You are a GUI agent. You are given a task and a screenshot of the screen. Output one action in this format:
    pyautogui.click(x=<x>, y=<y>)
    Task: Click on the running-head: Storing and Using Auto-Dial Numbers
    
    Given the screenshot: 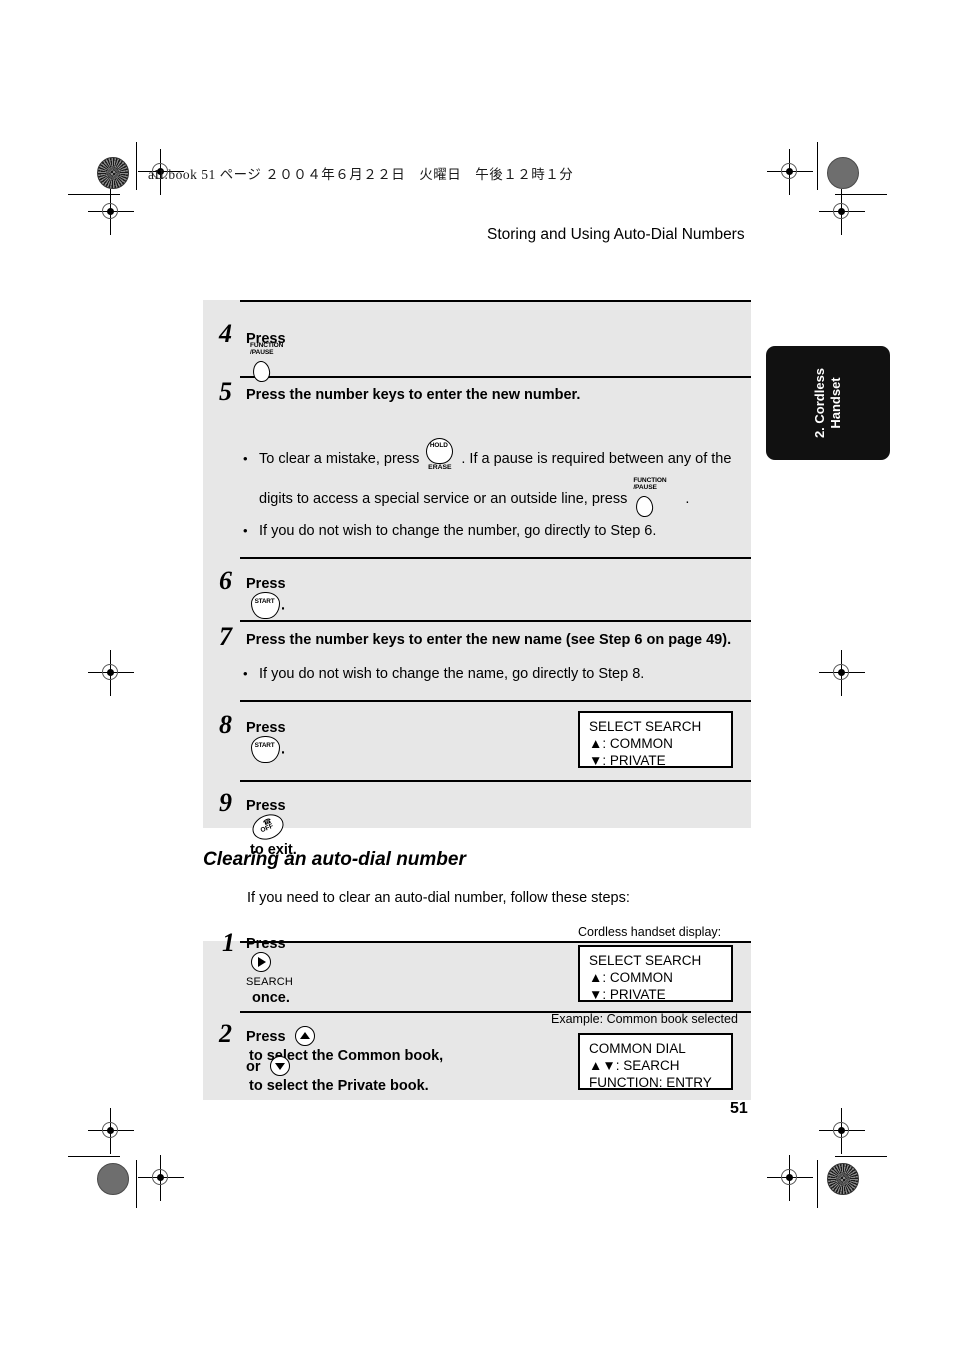 What is the action you would take?
    pyautogui.click(x=616, y=234)
    